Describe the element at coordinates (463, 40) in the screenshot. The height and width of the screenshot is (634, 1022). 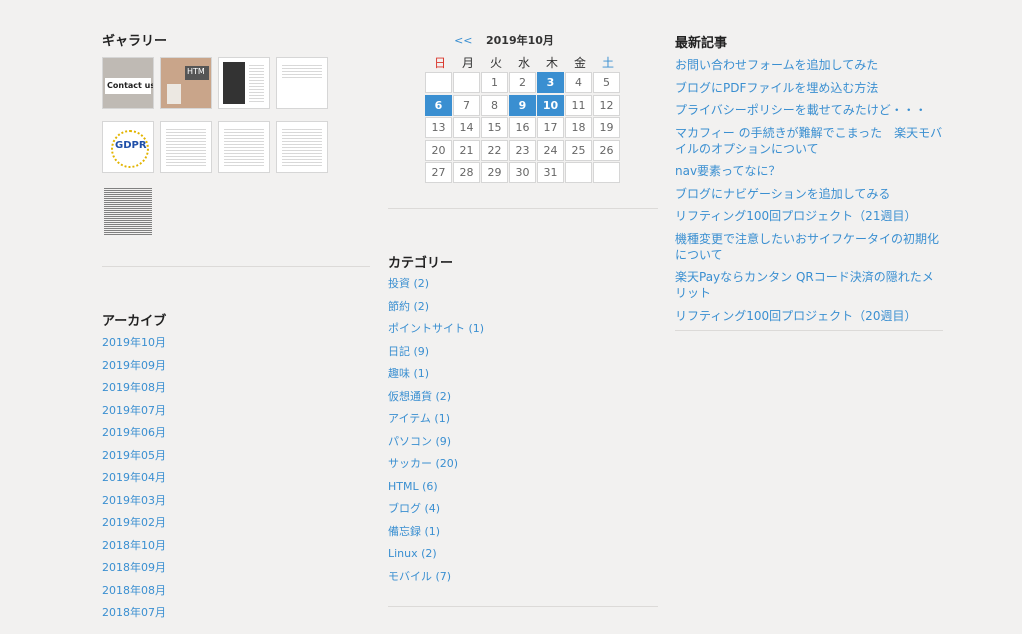
I see `calendar-prev-link: <<` at that location.